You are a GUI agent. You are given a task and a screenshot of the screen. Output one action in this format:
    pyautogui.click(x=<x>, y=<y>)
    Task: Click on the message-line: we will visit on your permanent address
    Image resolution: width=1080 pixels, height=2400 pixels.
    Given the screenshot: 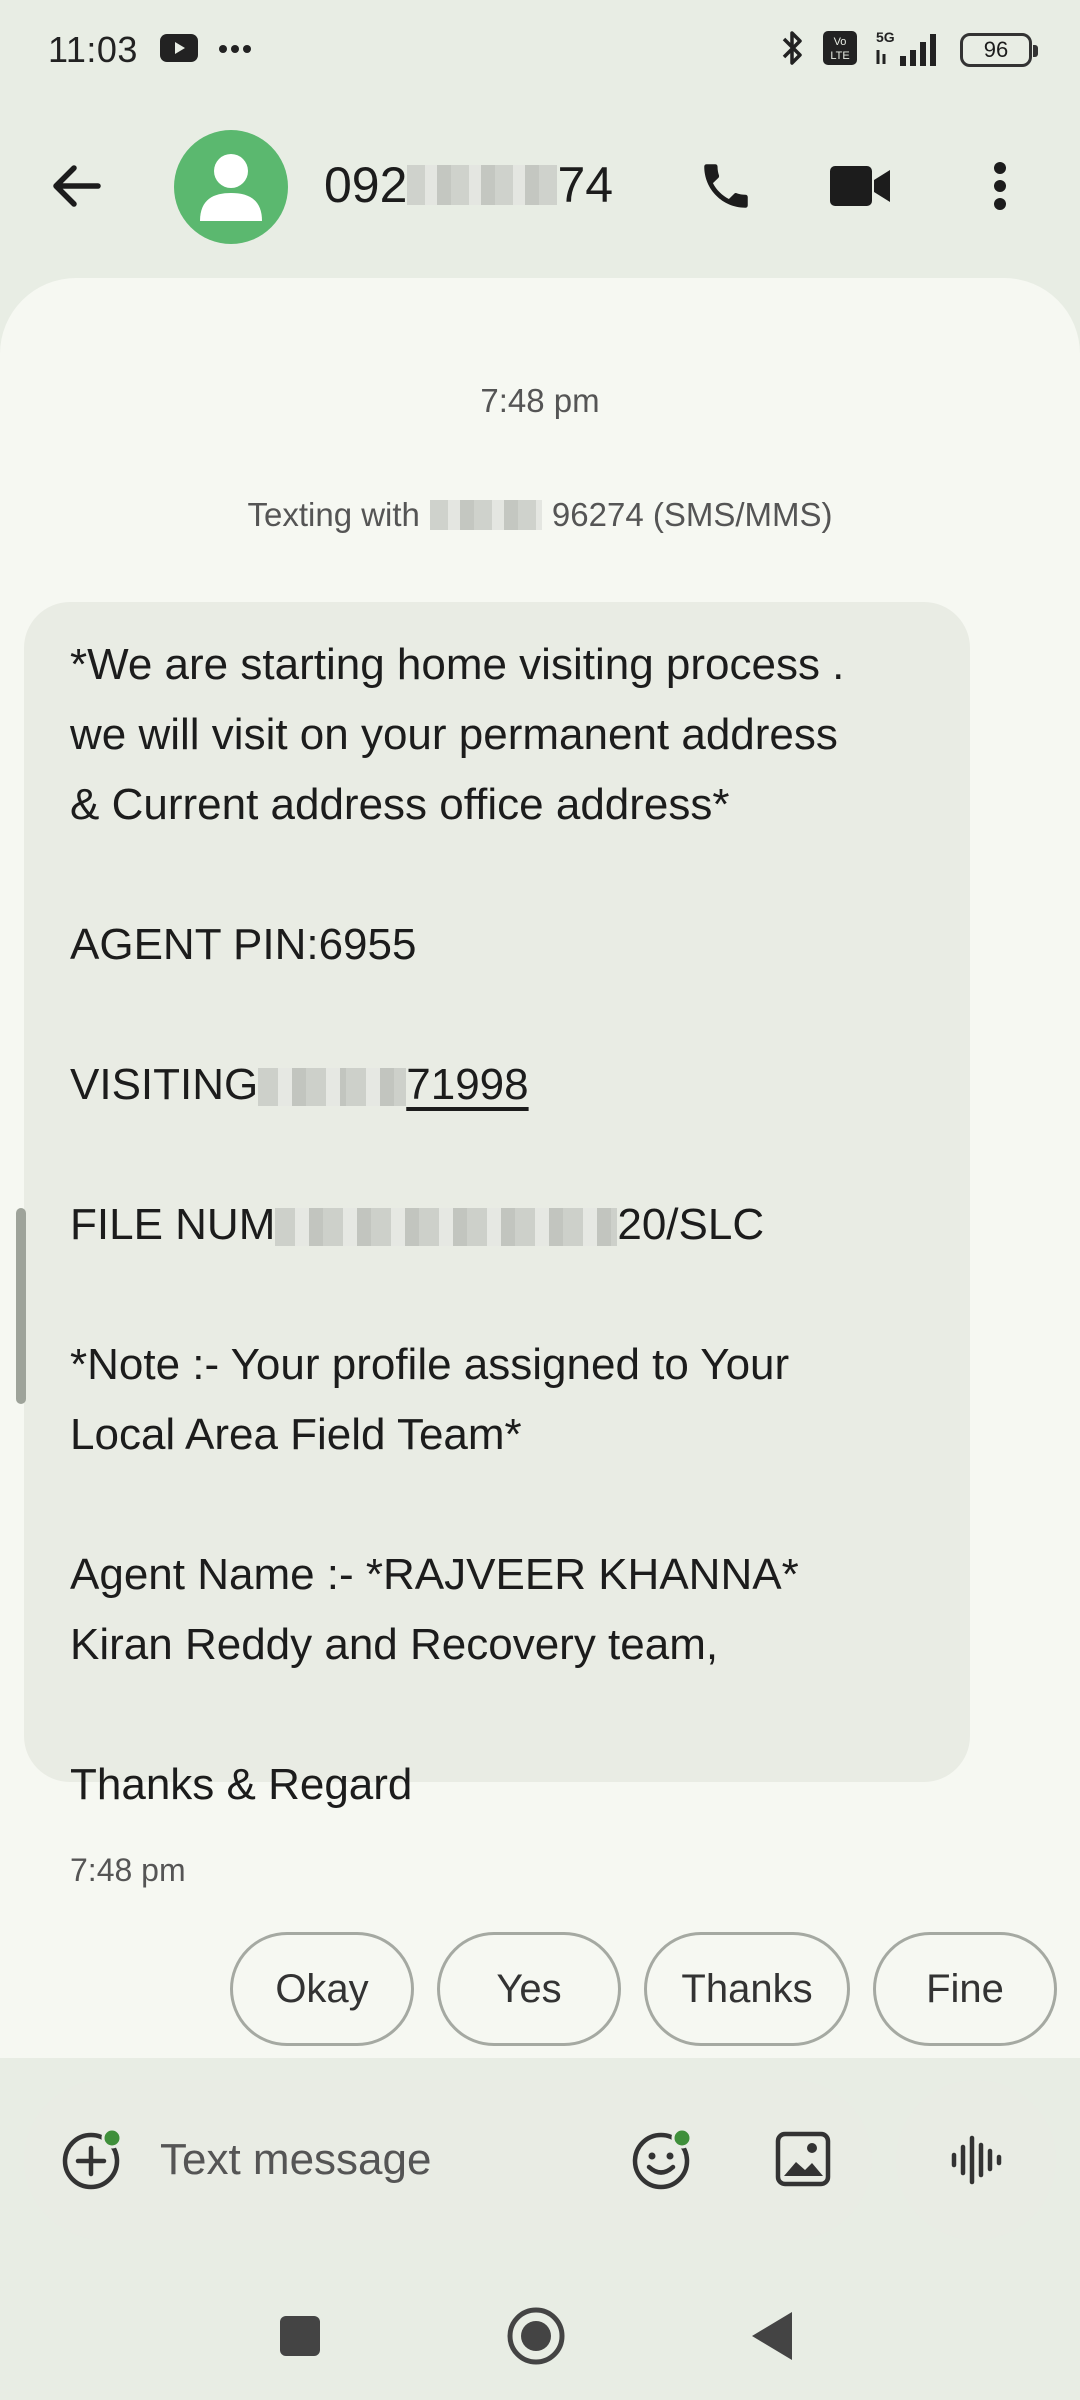 What is the action you would take?
    pyautogui.click(x=454, y=734)
    